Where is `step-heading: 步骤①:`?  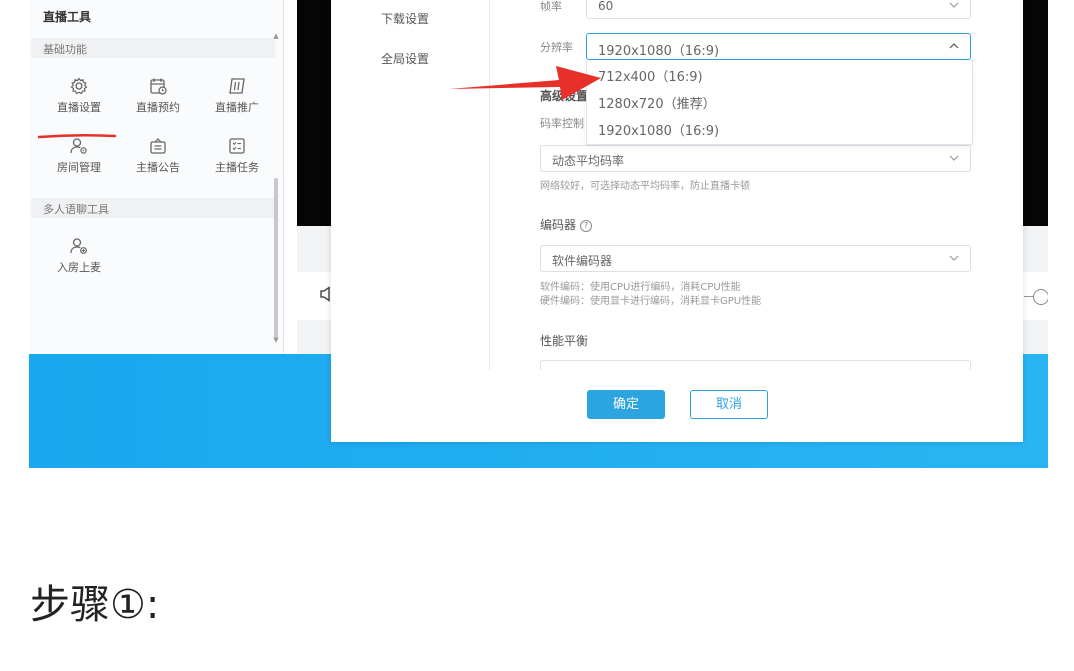 step-heading: 步骤①: is located at coordinates (95, 605).